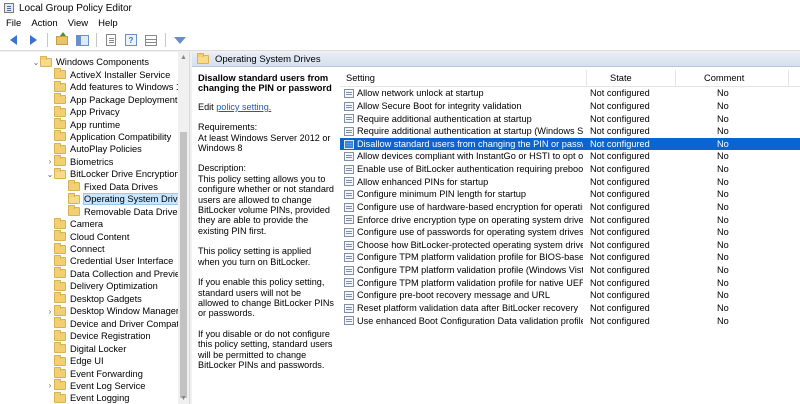 Image resolution: width=800 pixels, height=404 pixels. I want to click on help-icon: ?, so click(131, 40).